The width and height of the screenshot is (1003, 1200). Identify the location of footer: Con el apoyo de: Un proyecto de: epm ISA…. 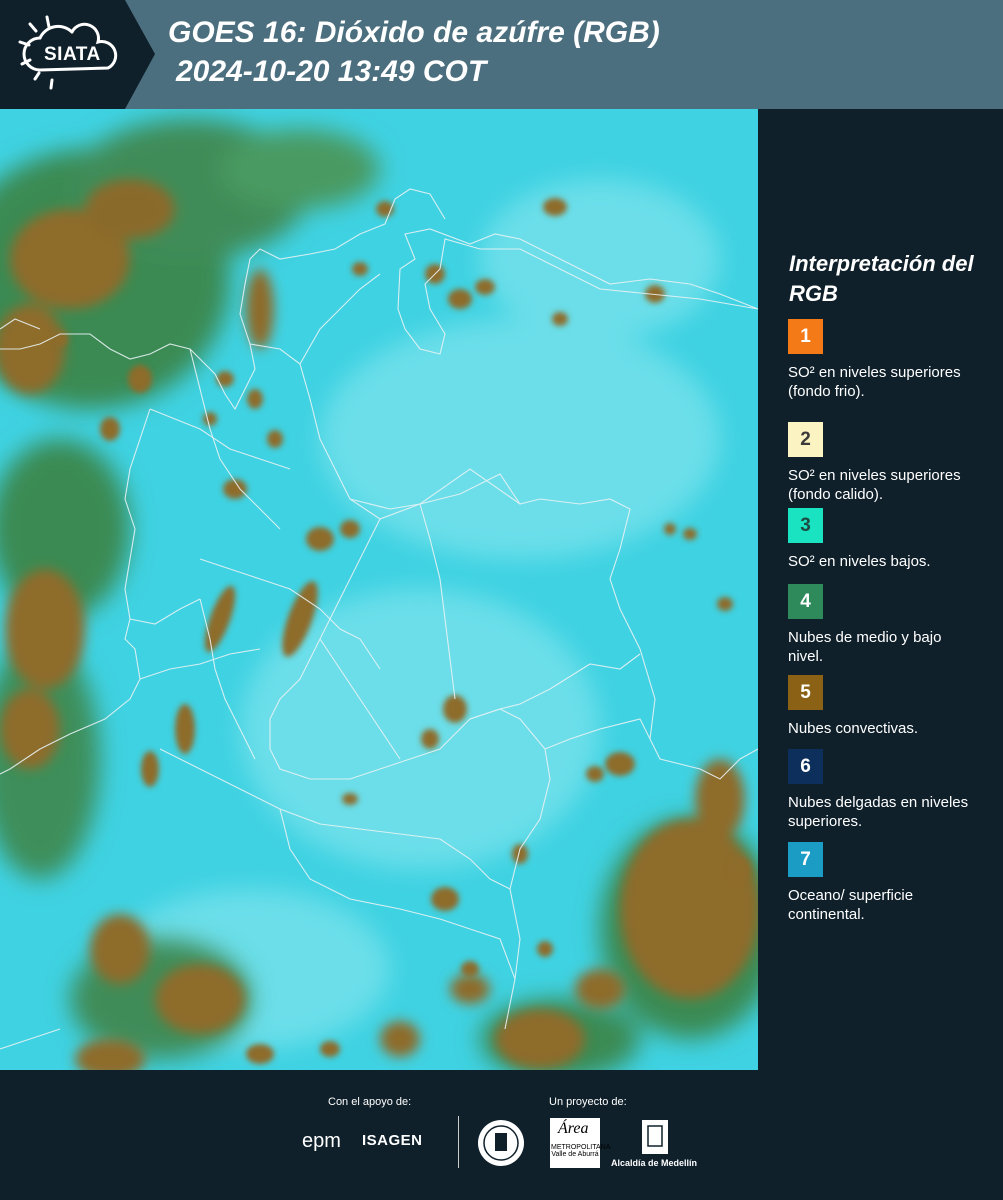
(501, 1135).